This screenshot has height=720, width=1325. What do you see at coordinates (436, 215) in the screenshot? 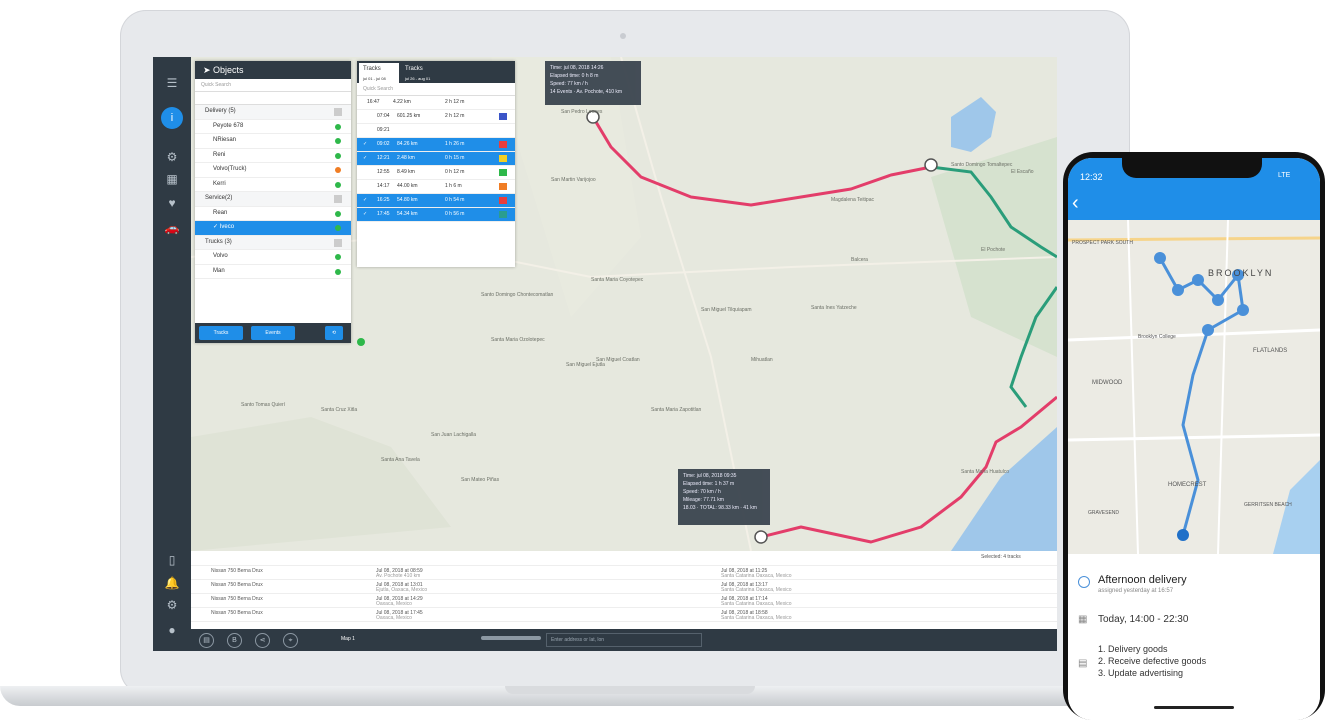
I see `track-row-selected: ✓ 17:45 54.34 km 0 h 56 m` at bounding box center [436, 215].